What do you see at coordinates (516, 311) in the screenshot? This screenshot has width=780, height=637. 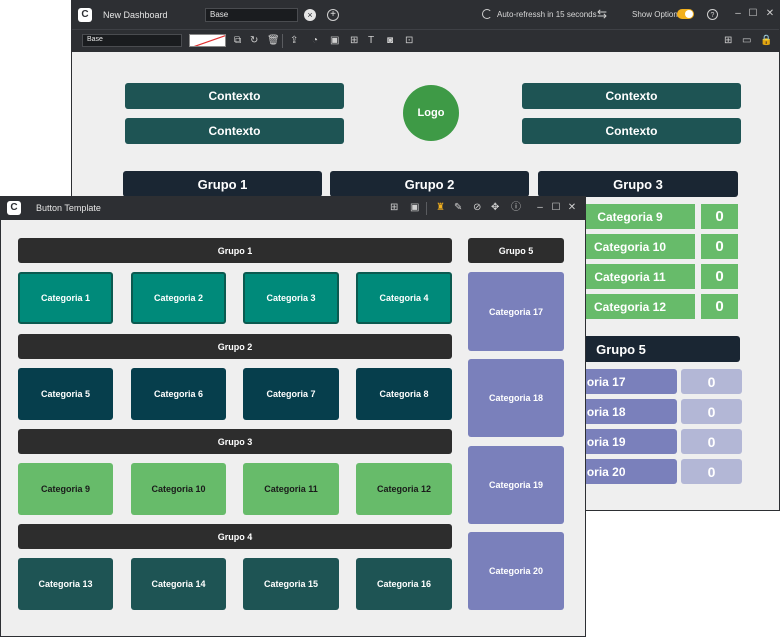 I see `category-button: Categoria 17` at bounding box center [516, 311].